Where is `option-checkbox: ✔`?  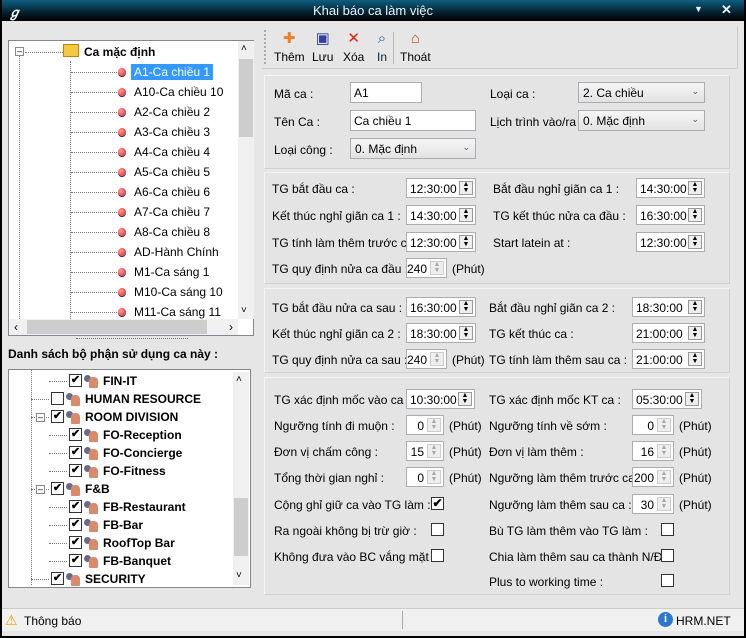 option-checkbox: ✔ is located at coordinates (437, 503).